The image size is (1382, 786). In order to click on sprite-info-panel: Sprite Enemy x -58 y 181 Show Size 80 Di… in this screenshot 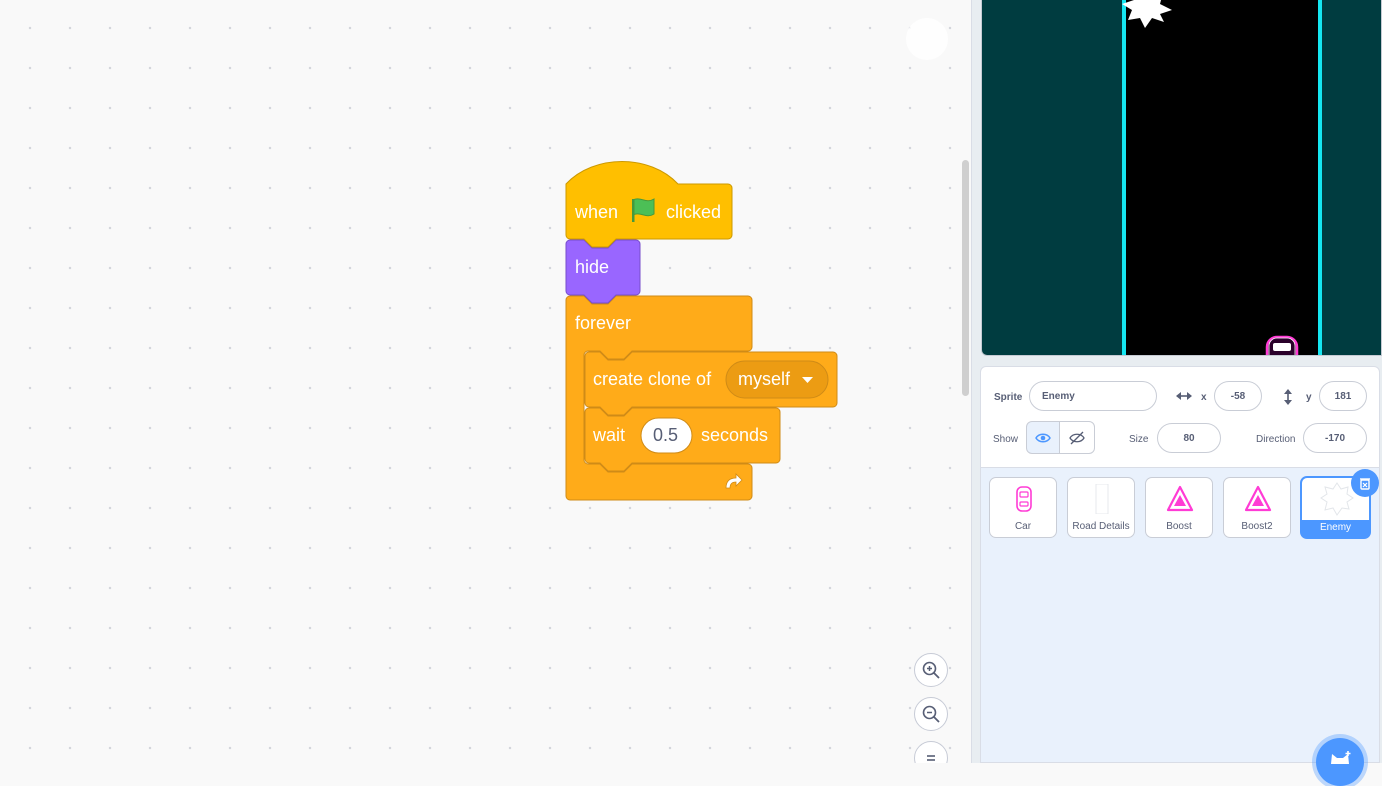, I will do `click(1180, 417)`.